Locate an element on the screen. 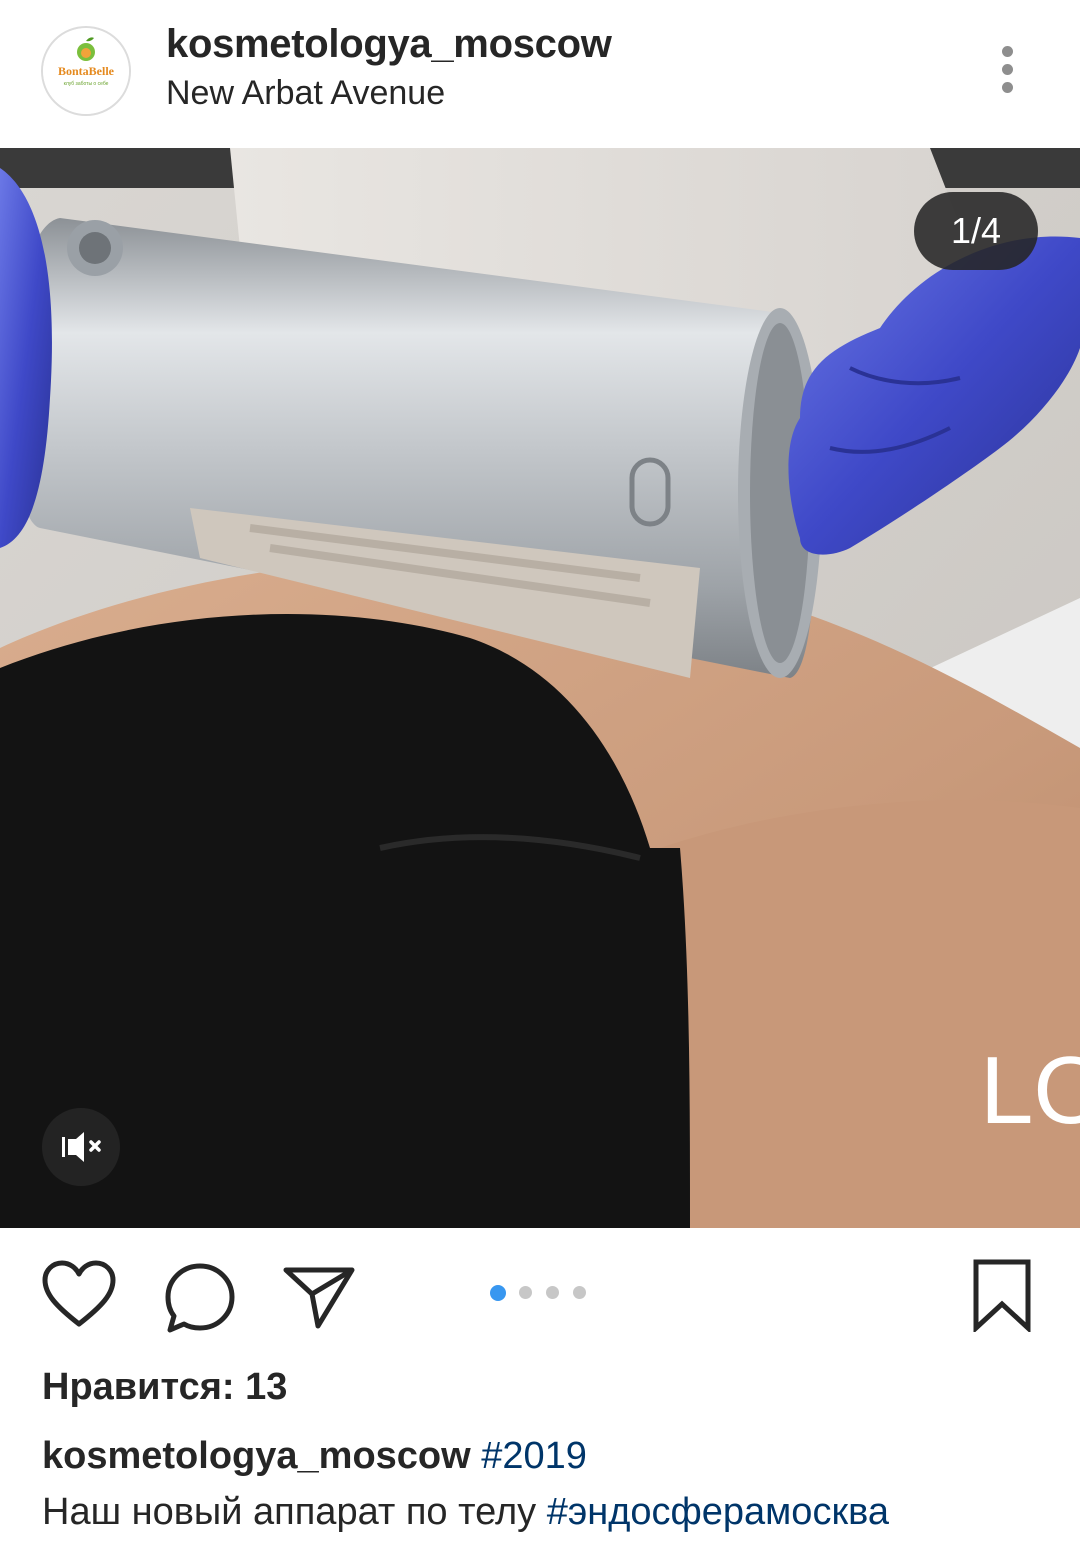 The height and width of the screenshot is (1542, 1080). carousel-indicator is located at coordinates (540, 1293).